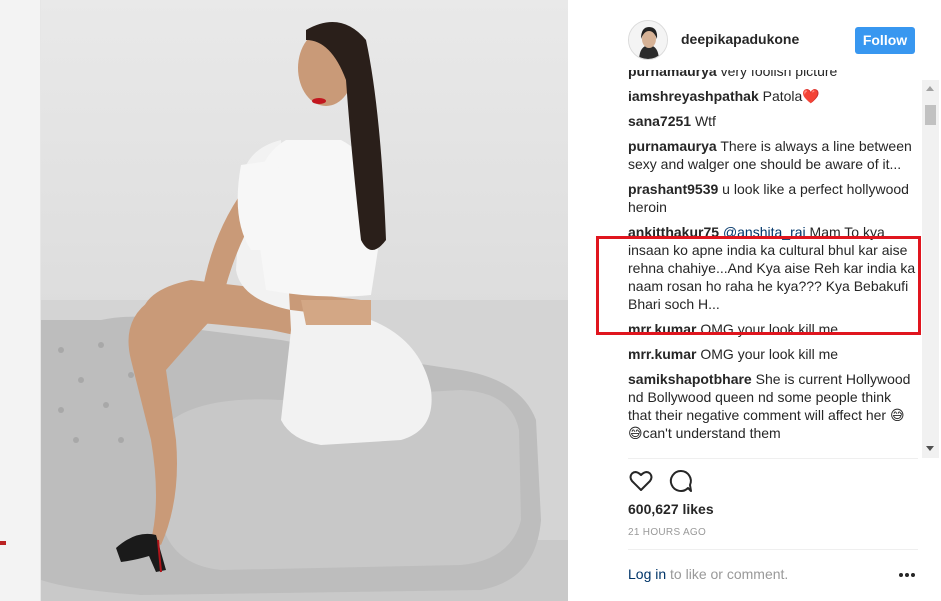 This screenshot has height=601, width=941. I want to click on scroll-down-arrow-icon, so click(930, 448).